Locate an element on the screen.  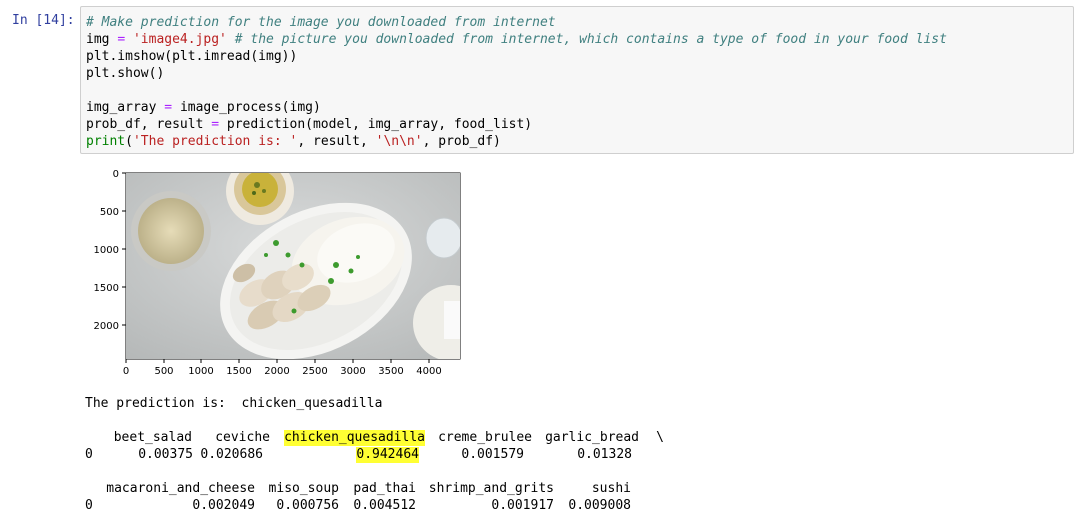
column-header: creme_brulee is located at coordinates (485, 437).